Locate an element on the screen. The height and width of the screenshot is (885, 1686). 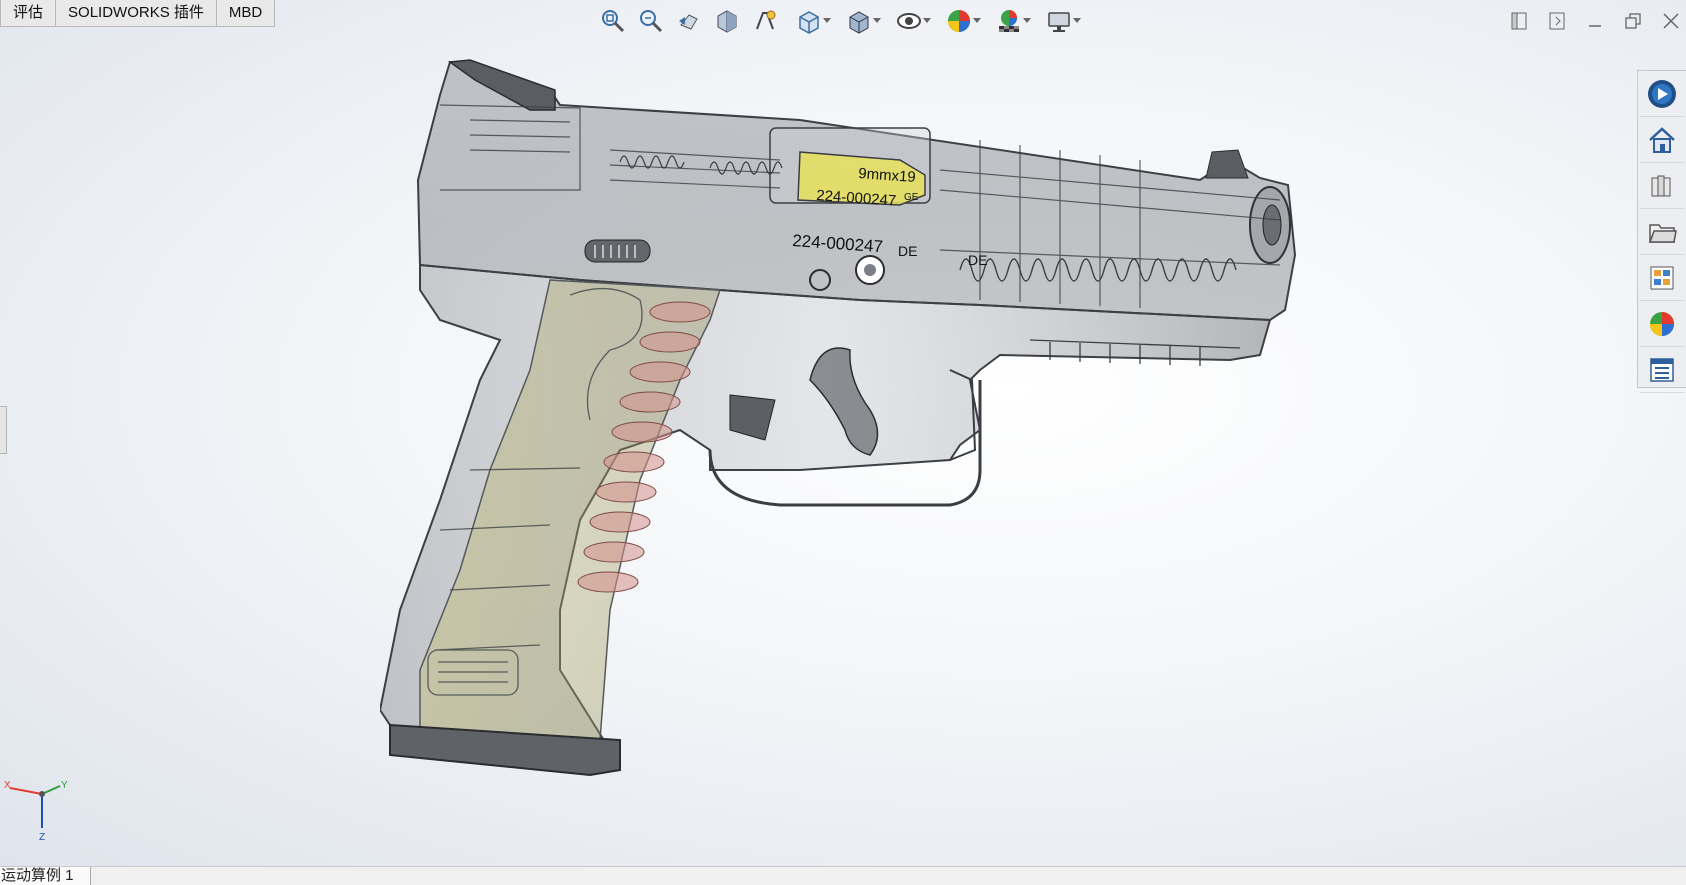
solidworks-resources-icon is located at coordinates (1662, 94).